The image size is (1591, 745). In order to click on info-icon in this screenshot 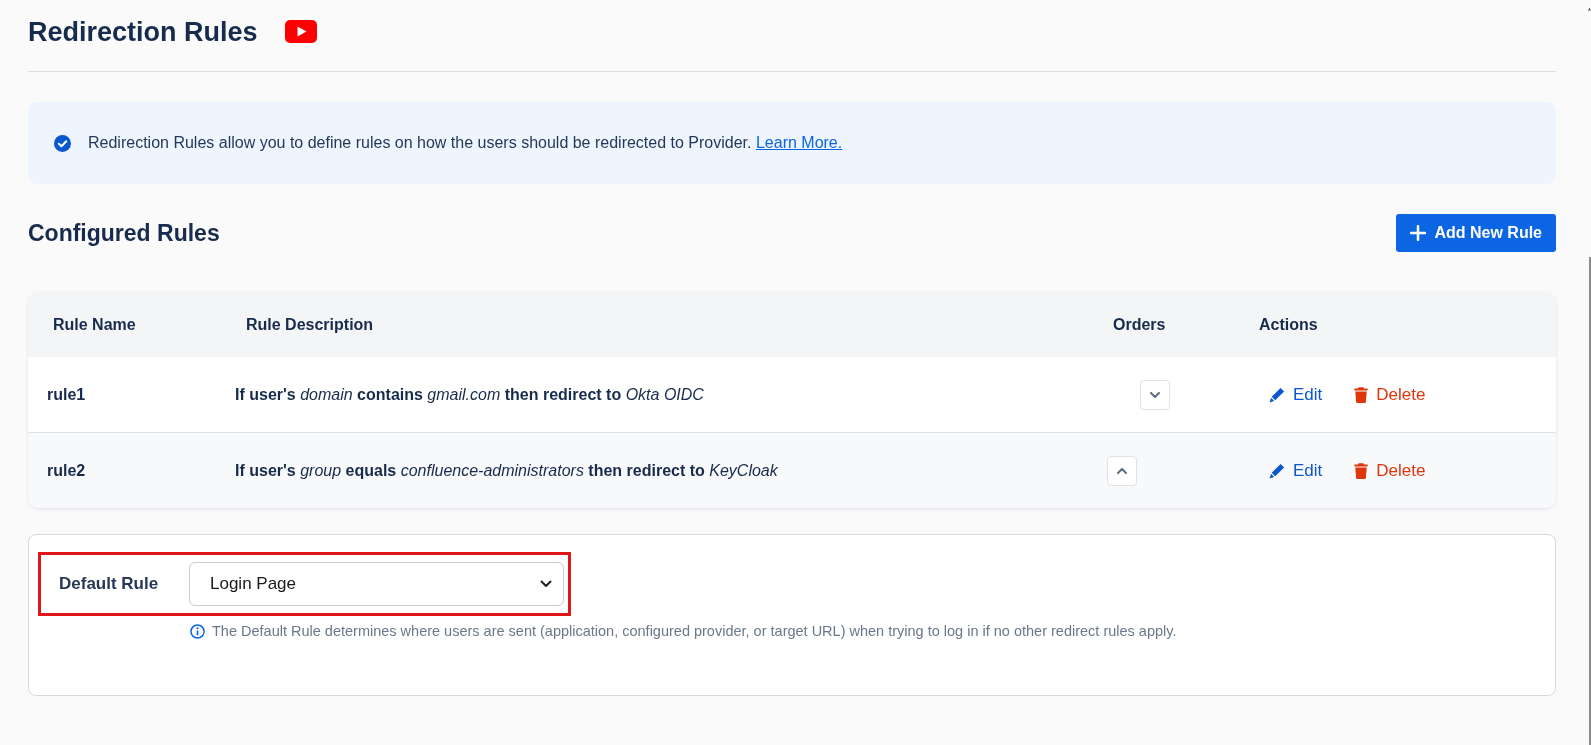, I will do `click(197, 631)`.